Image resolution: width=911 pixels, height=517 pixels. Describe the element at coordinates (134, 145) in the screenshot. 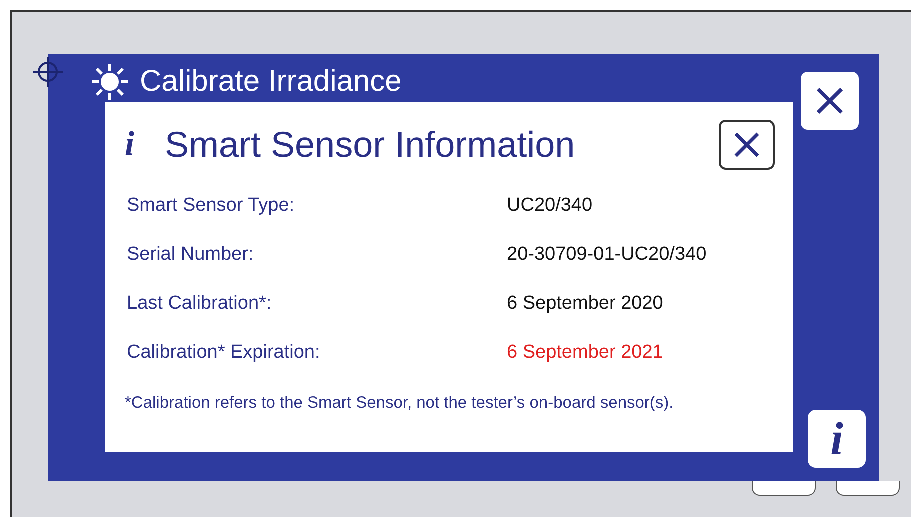

I see `info-icon: i` at that location.